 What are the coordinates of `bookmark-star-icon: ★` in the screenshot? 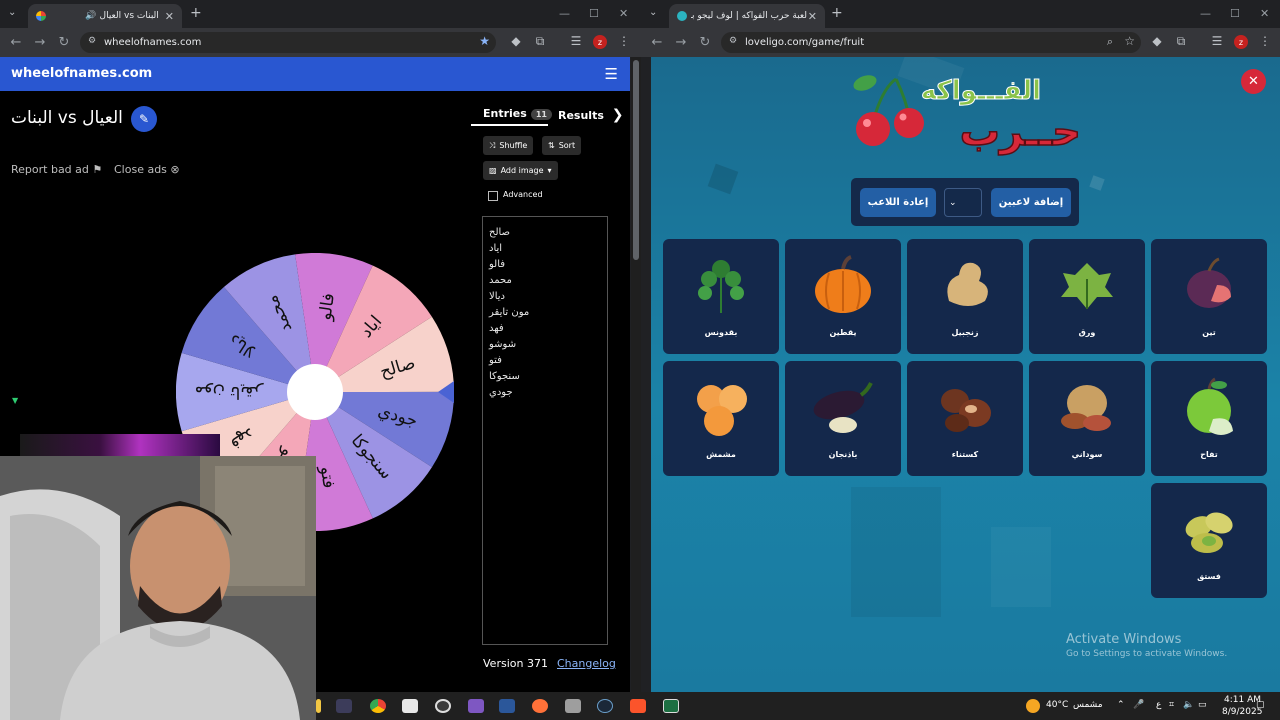 It's located at (484, 41).